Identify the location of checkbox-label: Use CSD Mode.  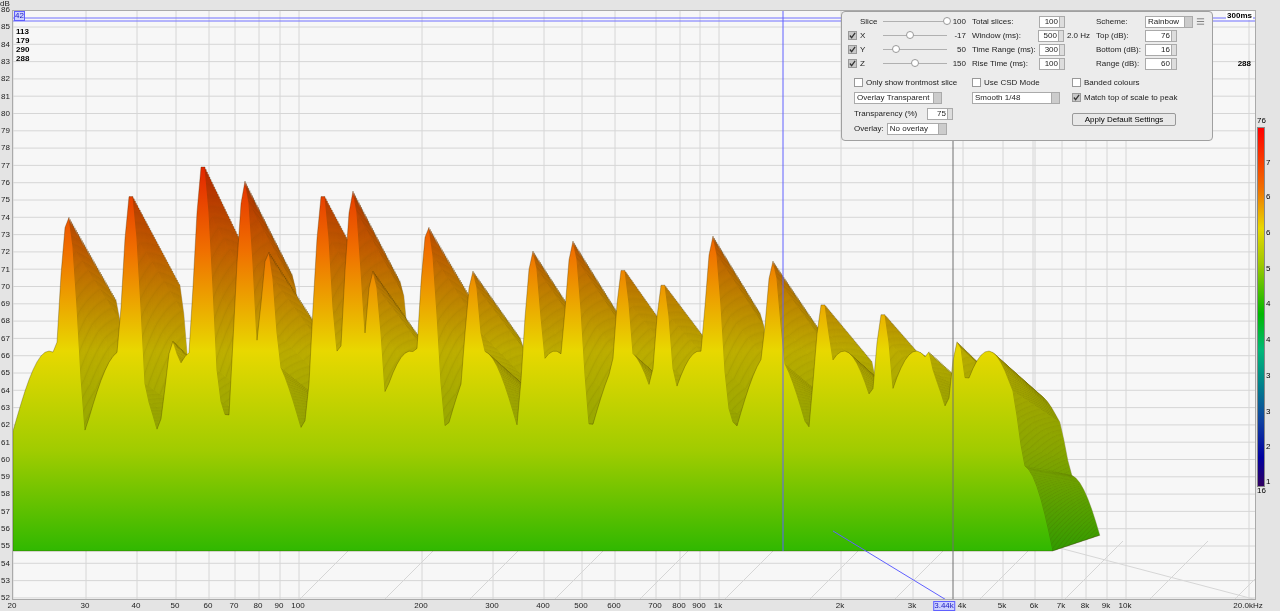
(1012, 82).